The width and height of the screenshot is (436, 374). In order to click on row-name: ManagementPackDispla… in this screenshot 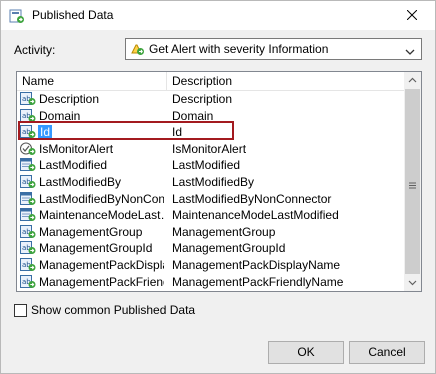, I will do `click(101, 264)`.